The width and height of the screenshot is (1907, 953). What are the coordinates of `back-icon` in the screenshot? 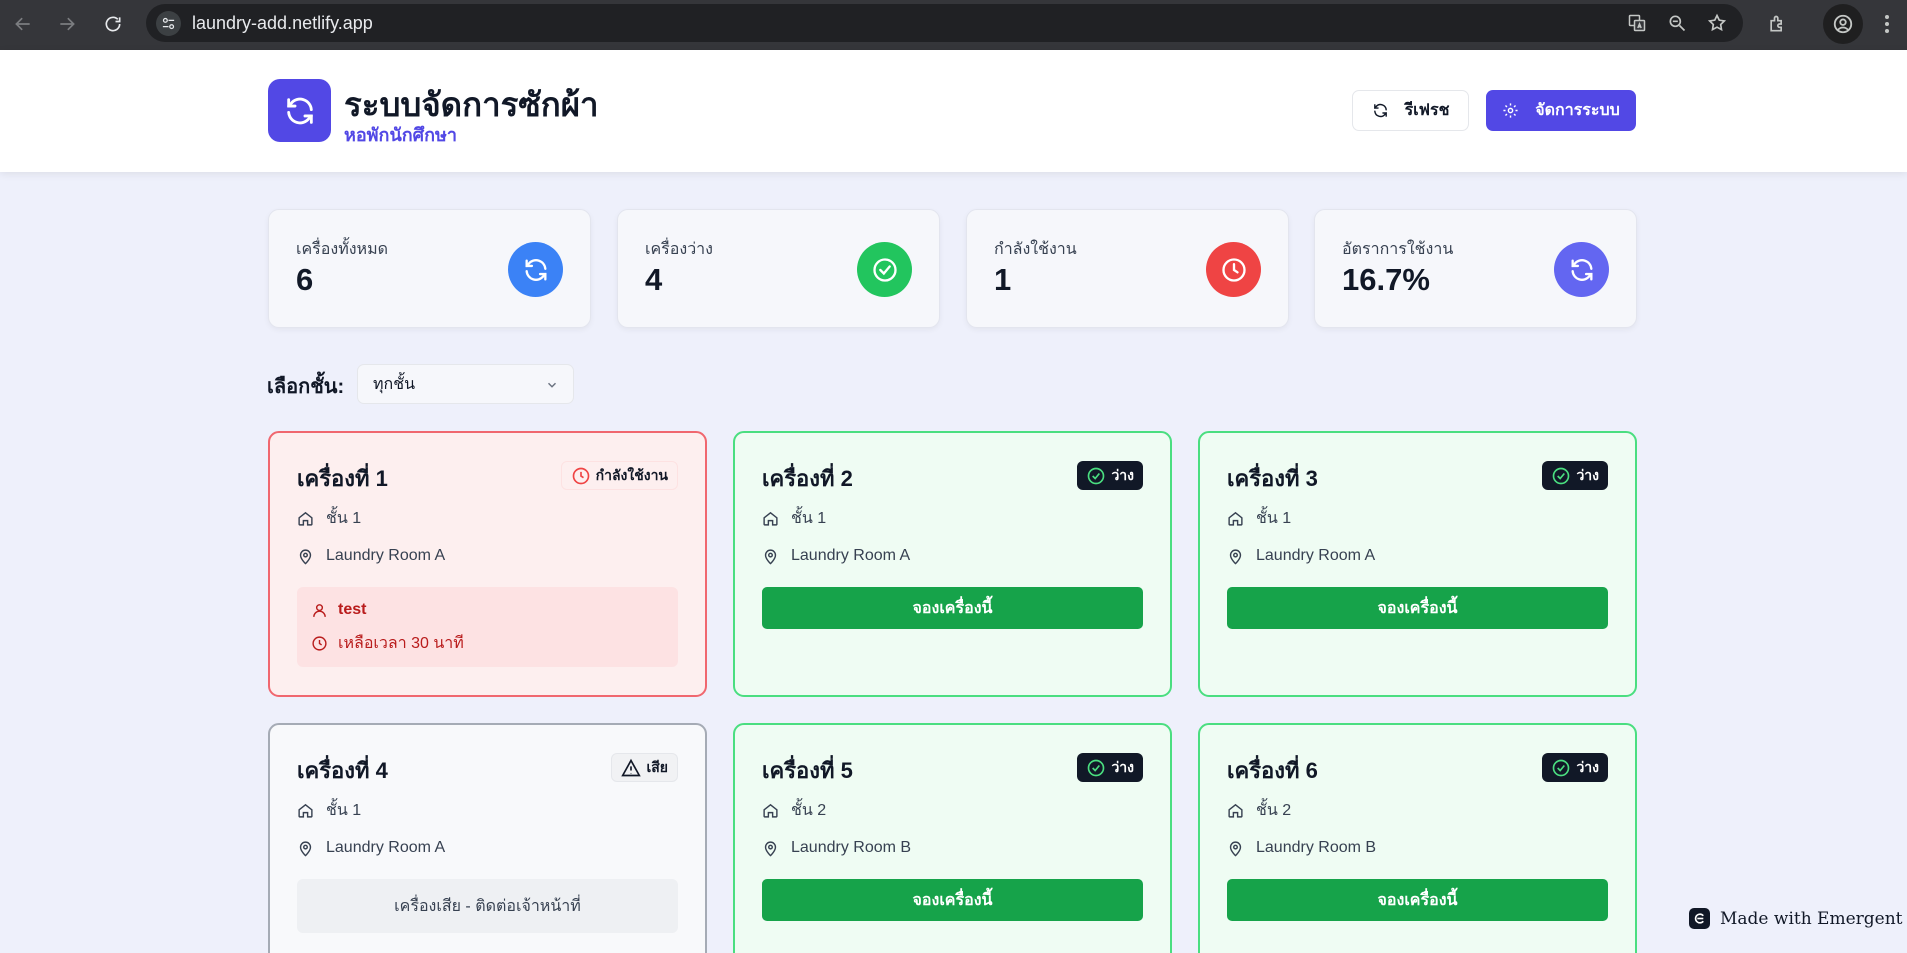 It's located at (23, 24).